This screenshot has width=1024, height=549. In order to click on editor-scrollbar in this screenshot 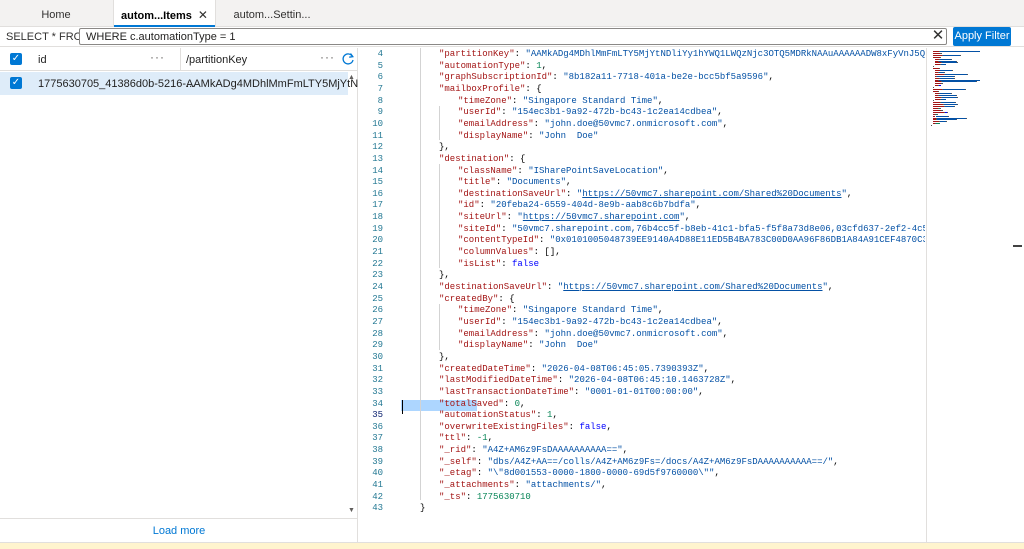, I will do `click(1017, 295)`.